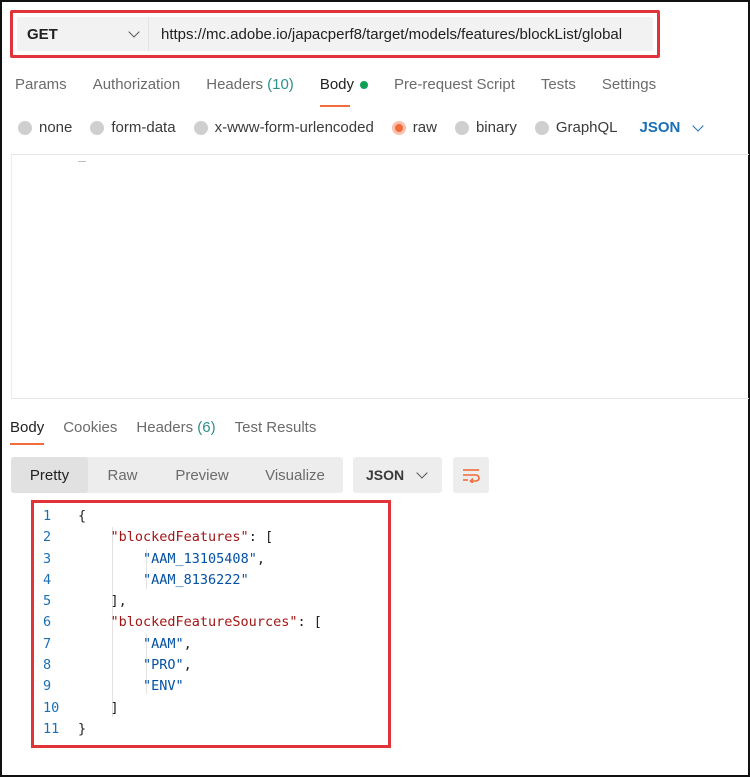 The image size is (750, 777). What do you see at coordinates (47, 622) in the screenshot?
I see `line-number: 6` at bounding box center [47, 622].